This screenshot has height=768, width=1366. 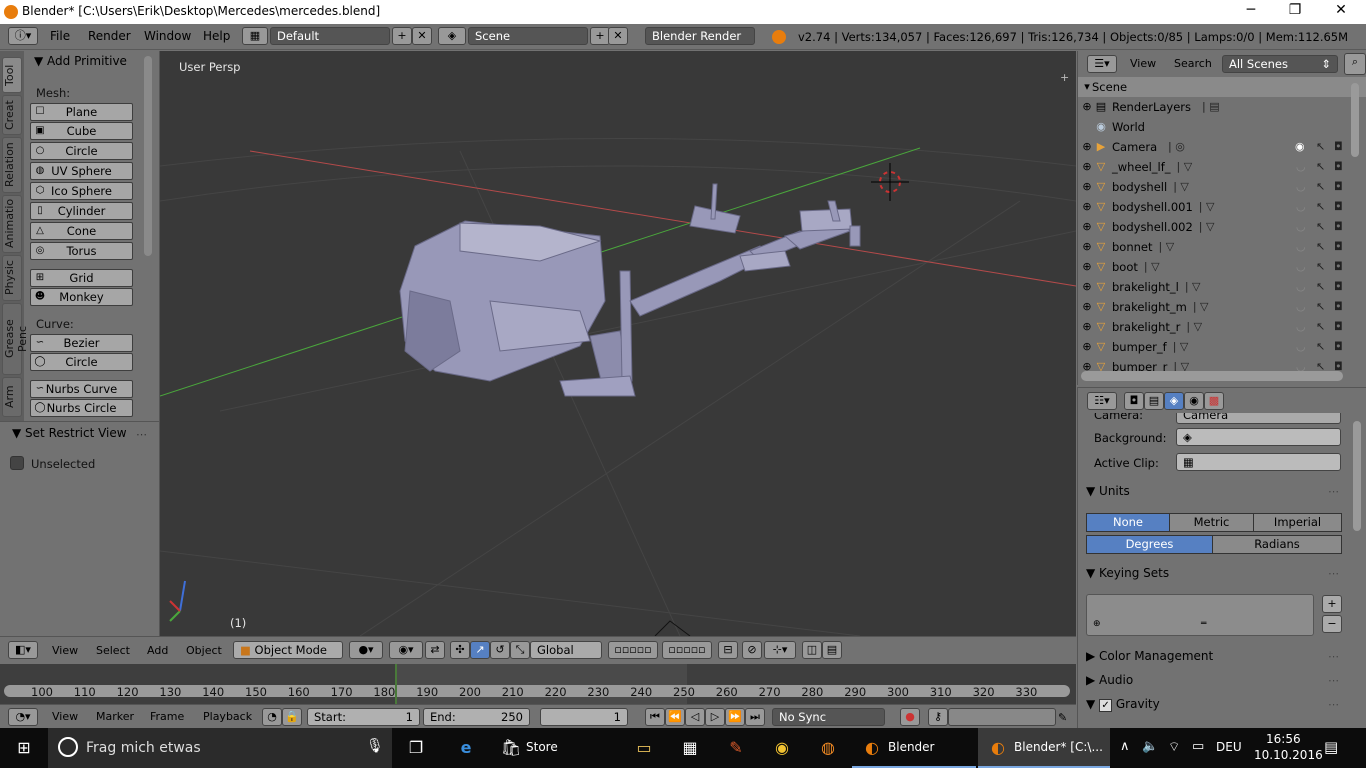 What do you see at coordinates (363, 717) in the screenshot?
I see `start-frame-field: Start: 1` at bounding box center [363, 717].